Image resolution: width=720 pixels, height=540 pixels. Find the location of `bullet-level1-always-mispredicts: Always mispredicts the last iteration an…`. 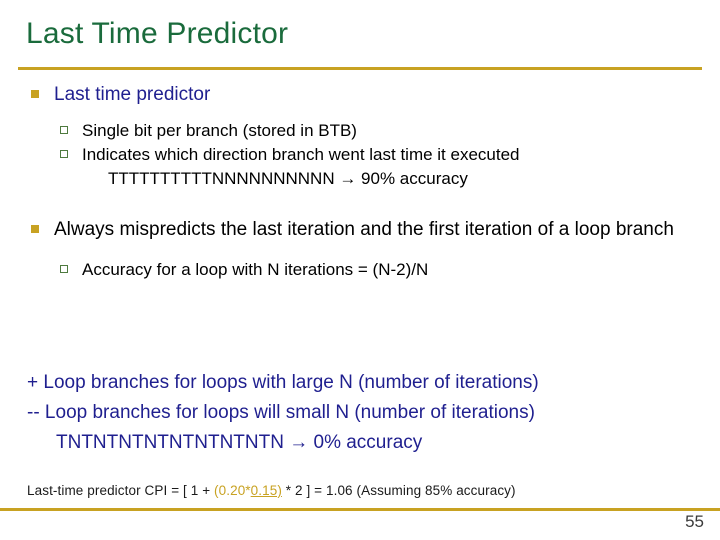

bullet-level1-always-mispredicts: Always mispredicts the last iteration an… is located at coordinates (360, 229).